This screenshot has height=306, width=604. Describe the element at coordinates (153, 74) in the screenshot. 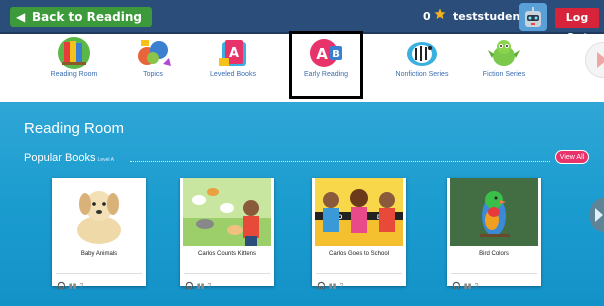

I see `nav-label: Topics` at that location.